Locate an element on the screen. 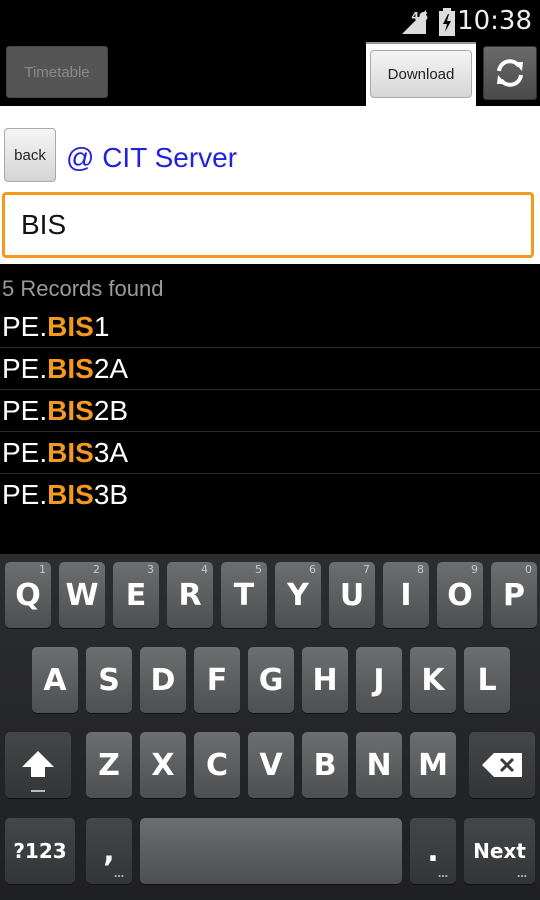 The height and width of the screenshot is (900, 540). clock: 10:38 is located at coordinates (494, 21).